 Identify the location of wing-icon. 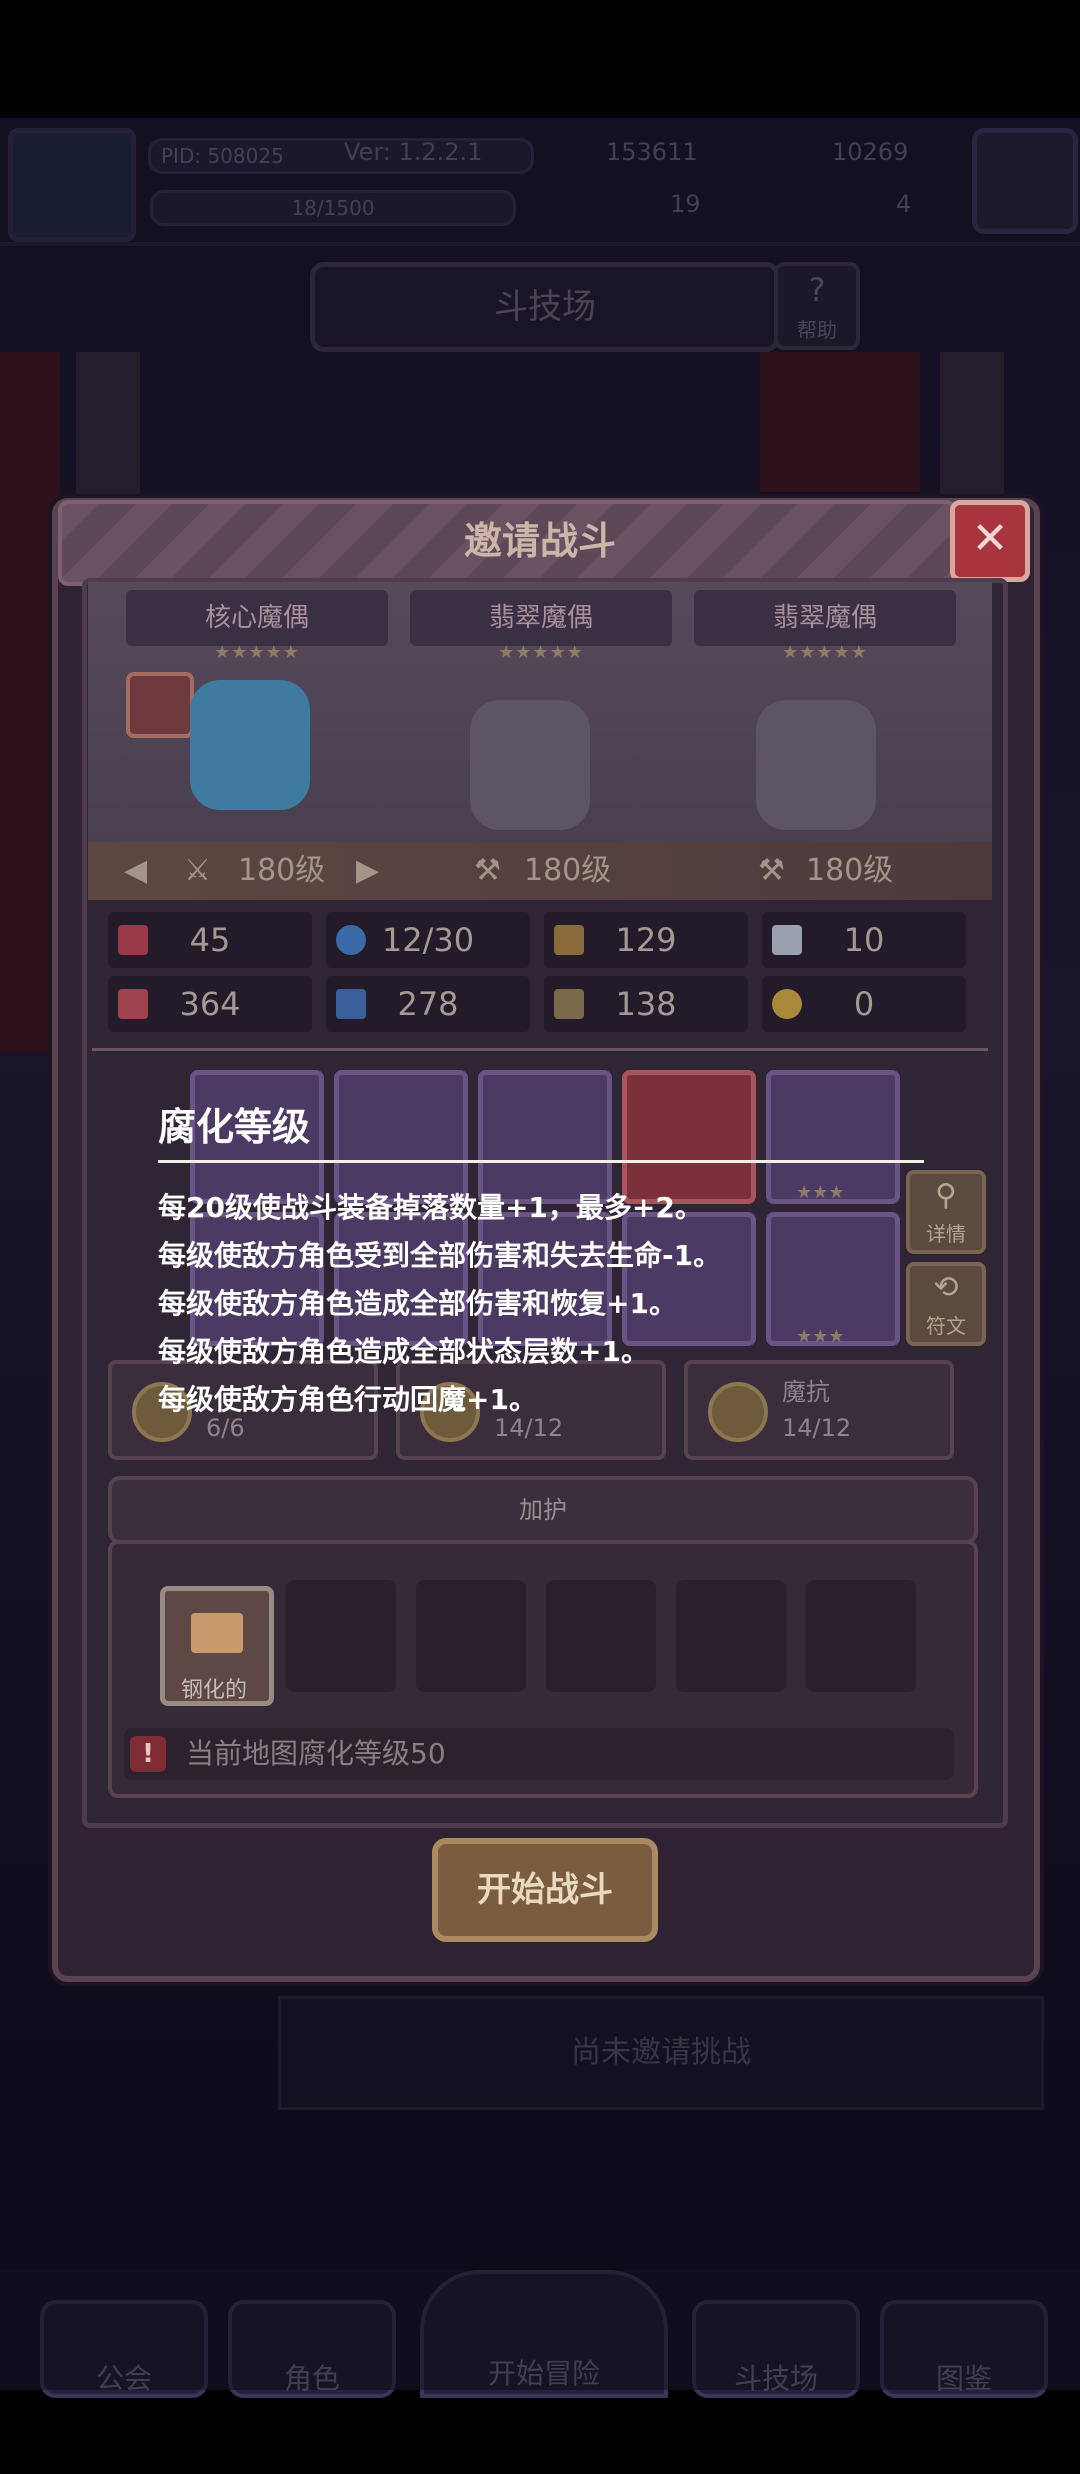
(787, 940).